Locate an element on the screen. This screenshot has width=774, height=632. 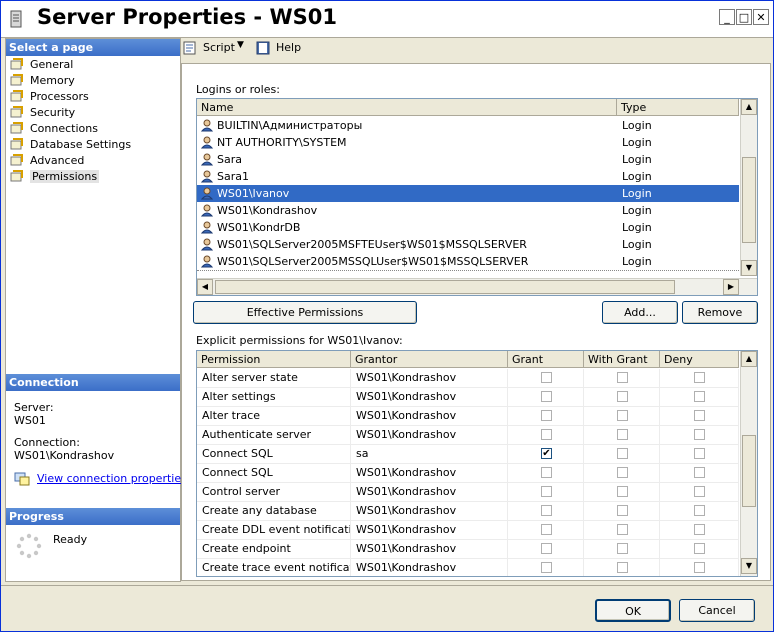
login-row: BUILTIN\Администраторы Login is located at coordinates (468, 125).